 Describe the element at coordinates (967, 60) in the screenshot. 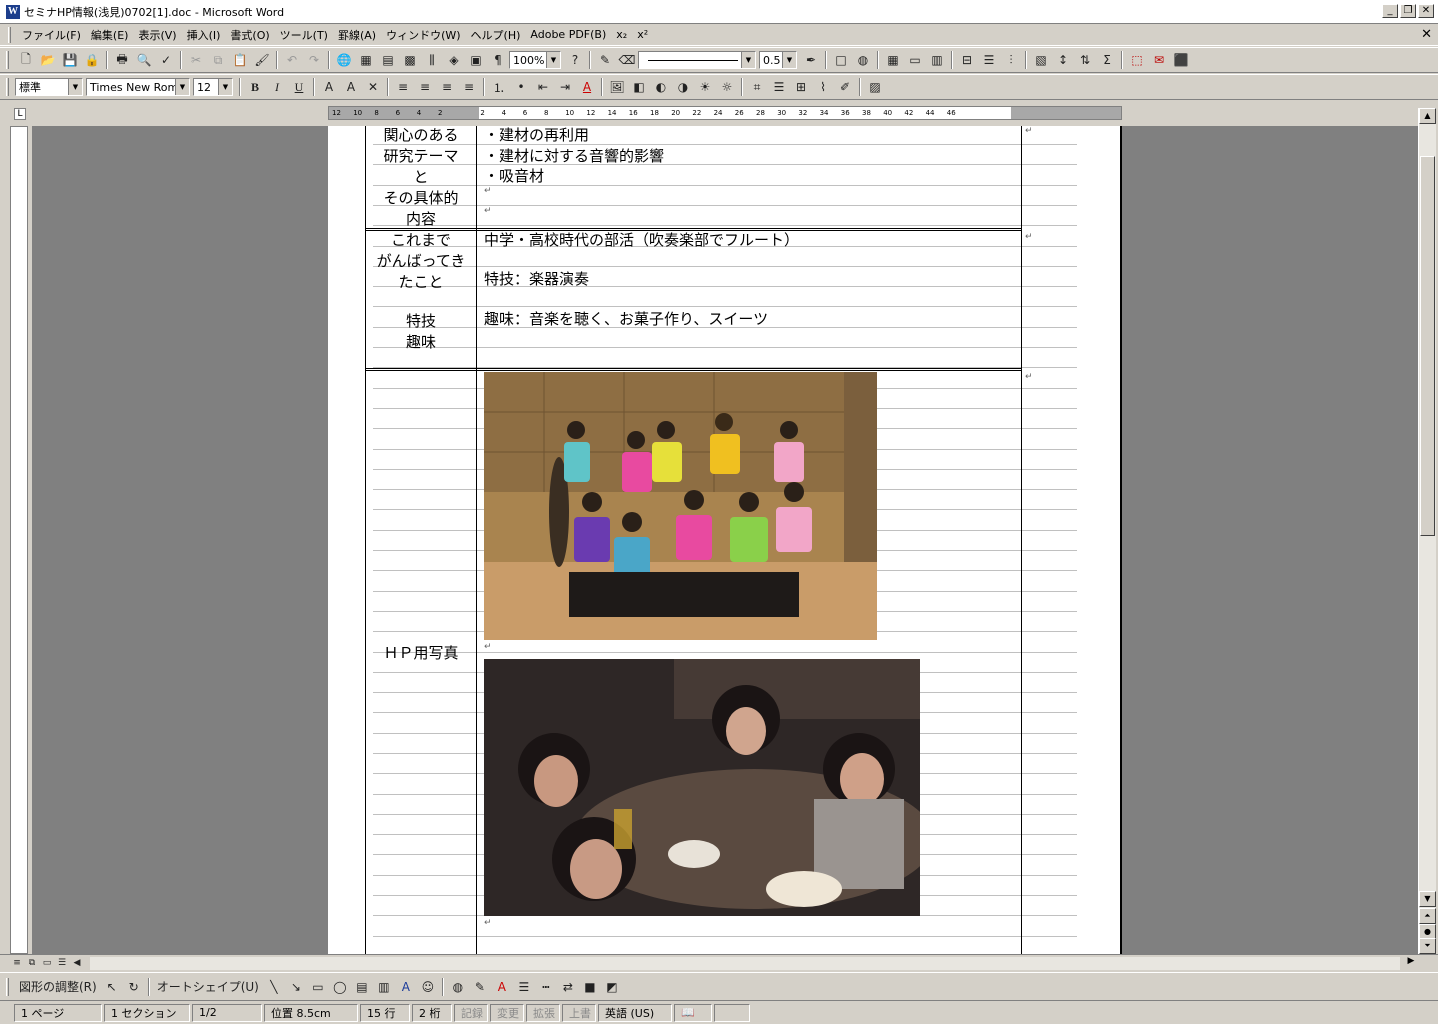

I see `align-cell-icon: ⊟` at that location.